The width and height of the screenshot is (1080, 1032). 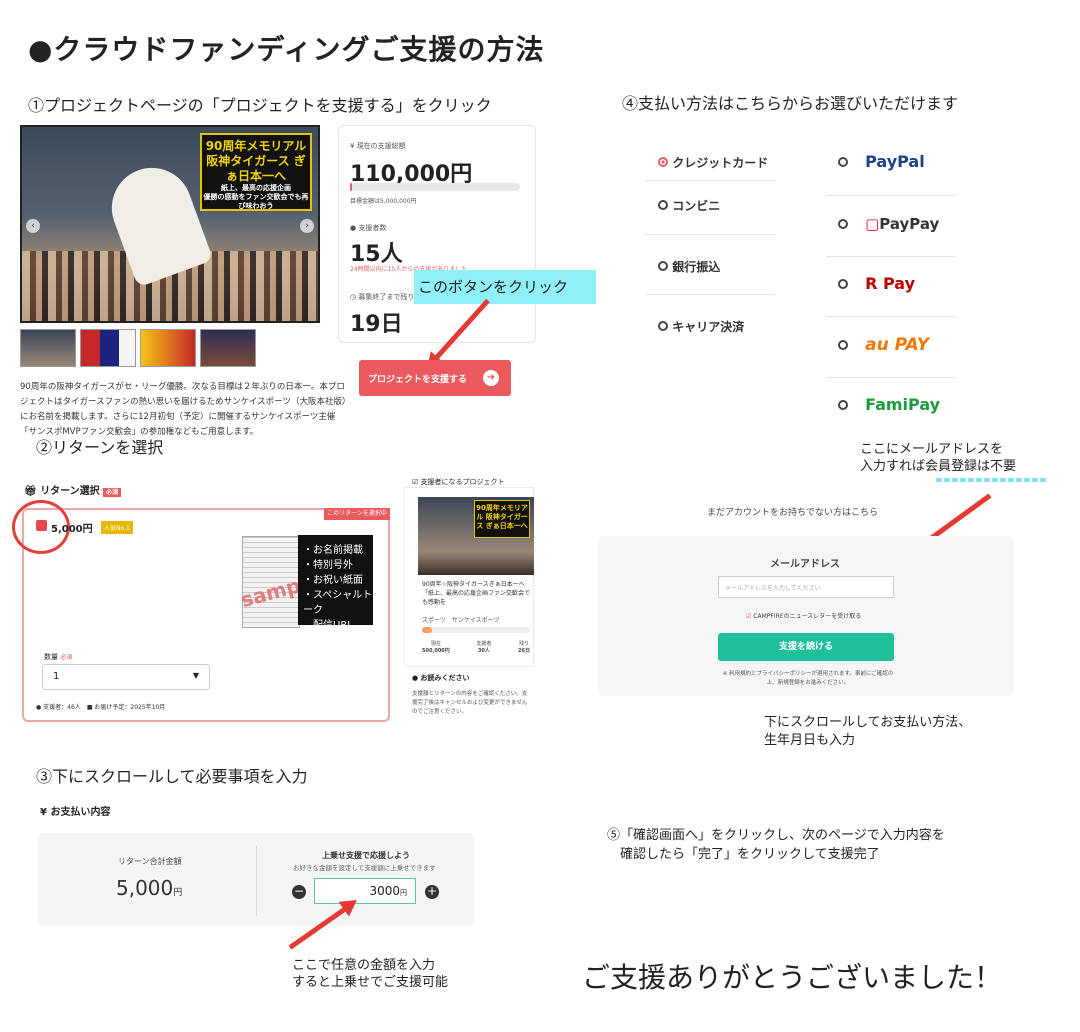 What do you see at coordinates (909, 224) in the screenshot?
I see `paypay-logo: PayPay` at bounding box center [909, 224].